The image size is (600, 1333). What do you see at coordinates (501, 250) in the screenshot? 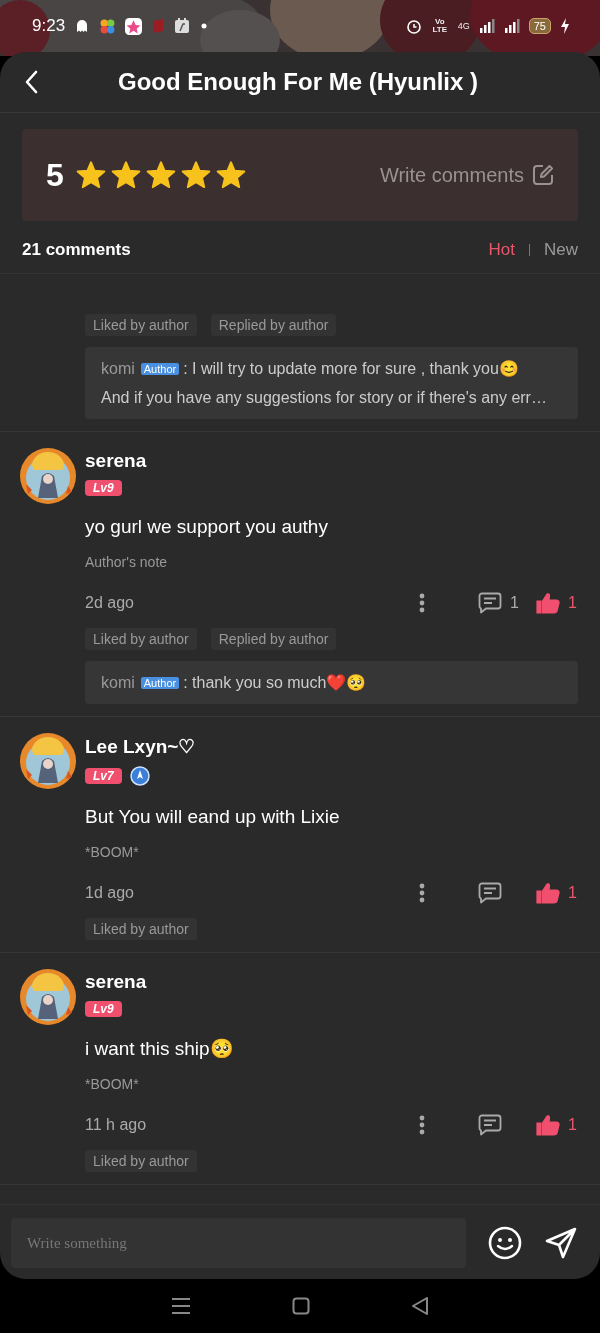
I see `sort-tab: Hot` at bounding box center [501, 250].